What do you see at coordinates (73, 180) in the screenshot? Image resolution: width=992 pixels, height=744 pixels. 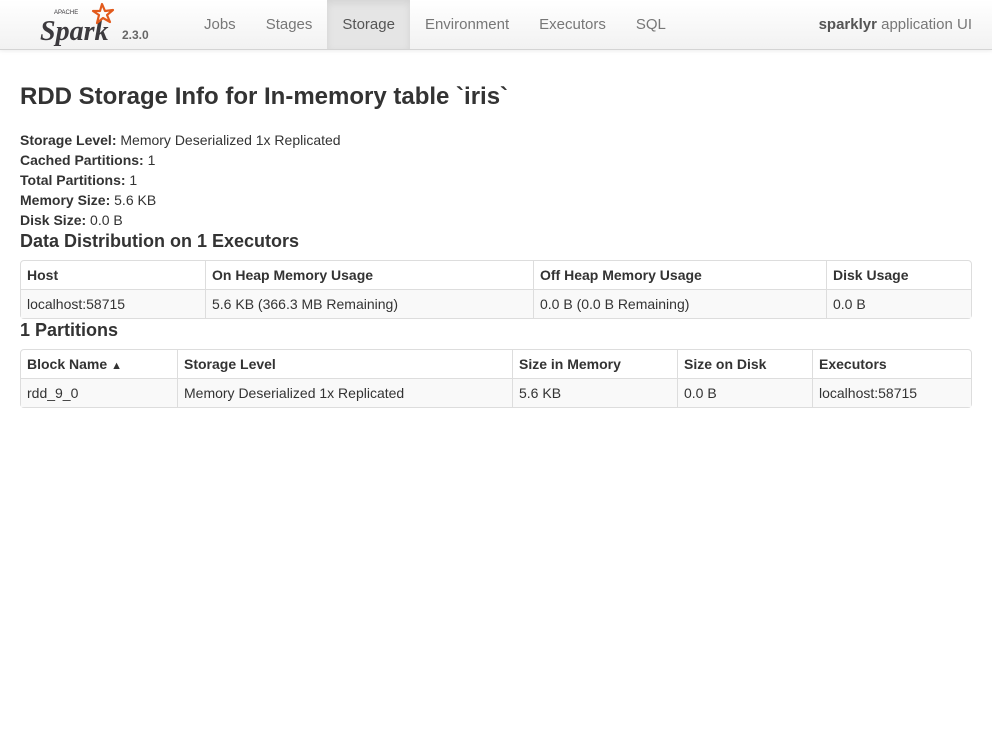 I see `summary-label: Total Partitions:` at bounding box center [73, 180].